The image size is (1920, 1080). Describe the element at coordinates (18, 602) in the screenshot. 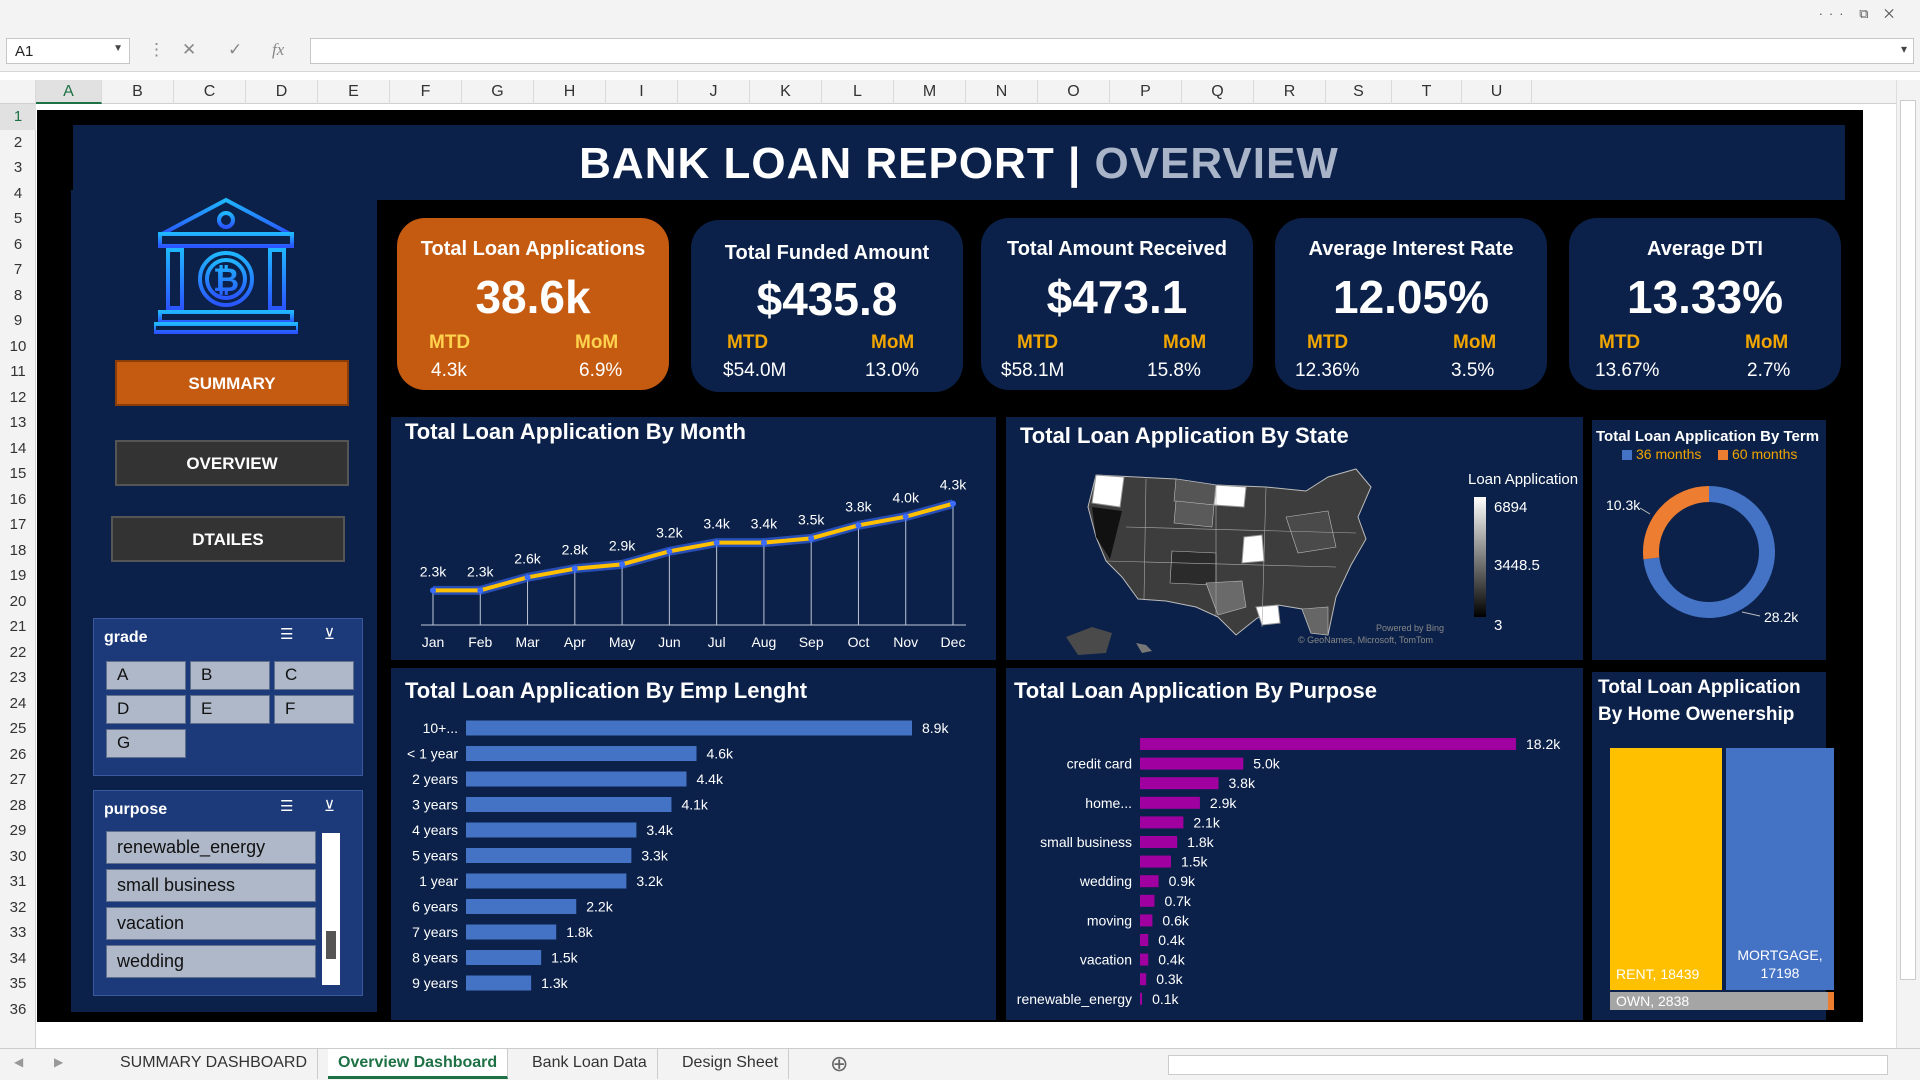

I see `row-header: 20` at that location.